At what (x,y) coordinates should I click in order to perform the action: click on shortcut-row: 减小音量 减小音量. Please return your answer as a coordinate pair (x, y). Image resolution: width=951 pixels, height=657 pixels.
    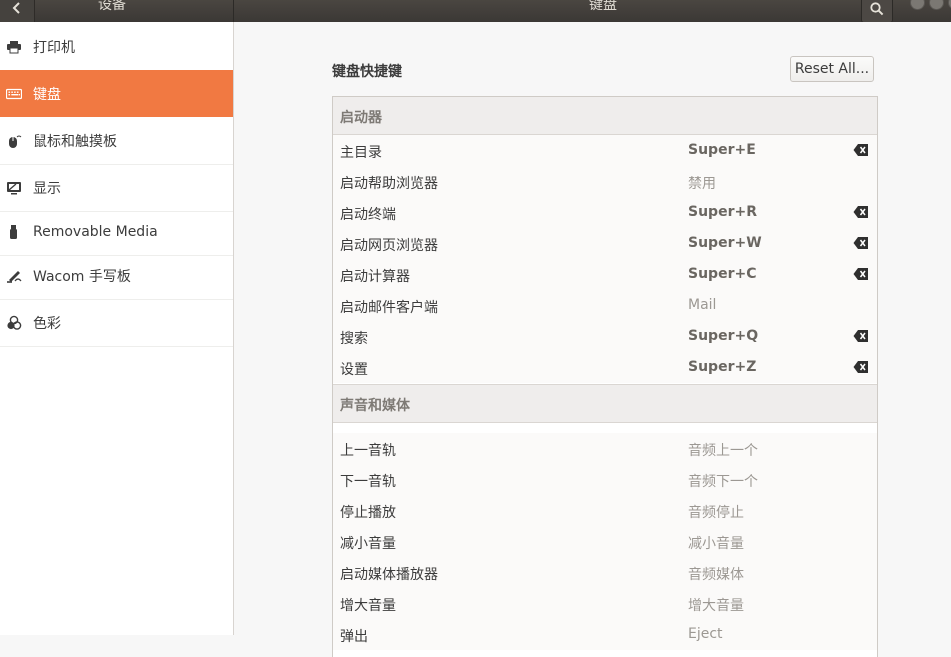
    Looking at the image, I should click on (605, 541).